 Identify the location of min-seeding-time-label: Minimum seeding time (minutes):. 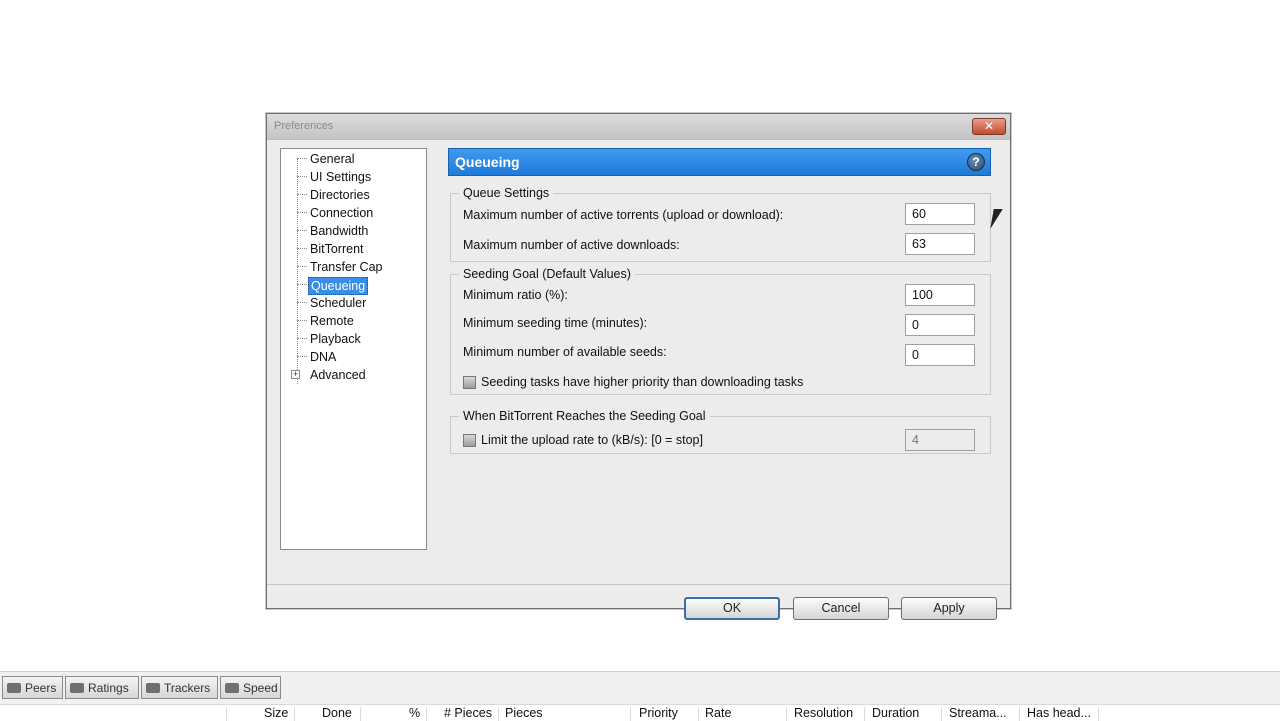
(555, 323).